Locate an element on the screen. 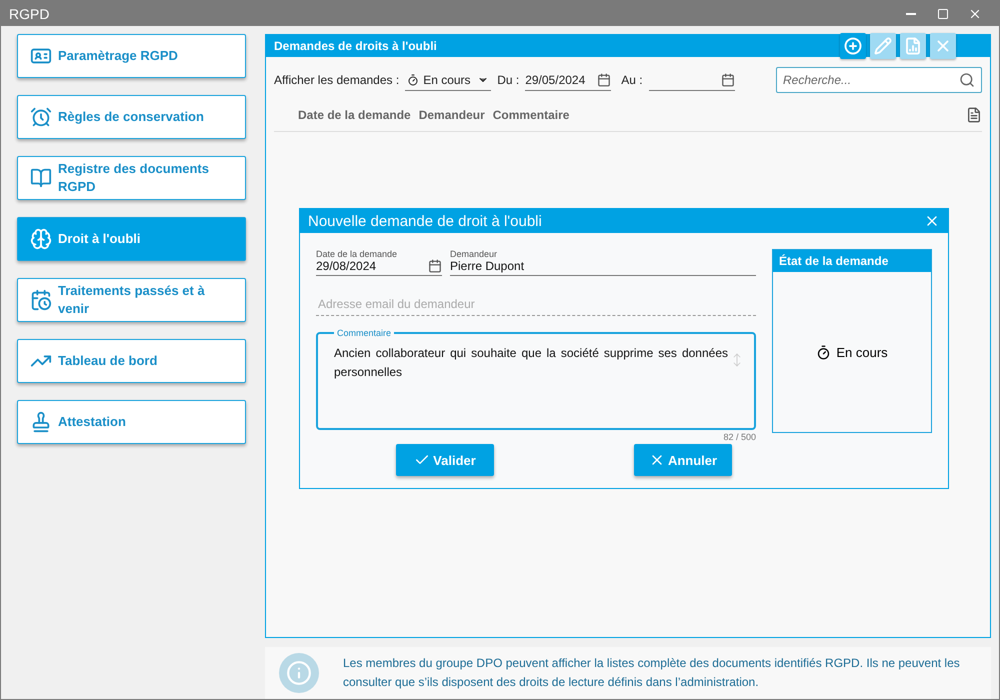 The height and width of the screenshot is (700, 1000). document-icon is located at coordinates (974, 115).